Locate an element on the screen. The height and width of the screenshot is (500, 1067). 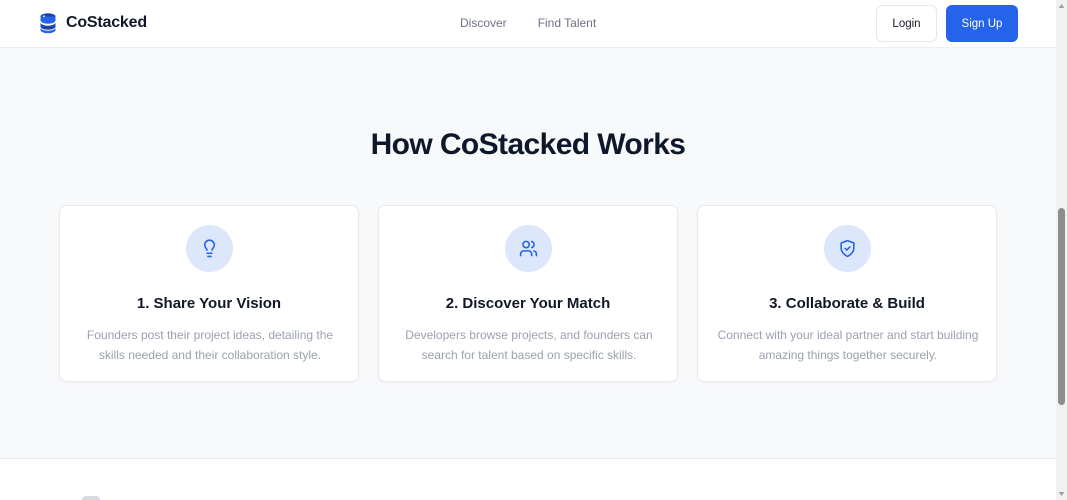
next-section-element is located at coordinates (91, 498).